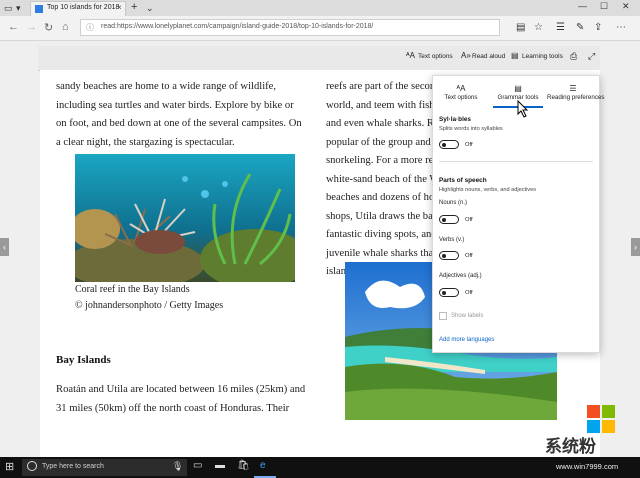 The width and height of the screenshot is (640, 478). What do you see at coordinates (177, 466) in the screenshot?
I see `microphone-icon: 🎙` at bounding box center [177, 466].